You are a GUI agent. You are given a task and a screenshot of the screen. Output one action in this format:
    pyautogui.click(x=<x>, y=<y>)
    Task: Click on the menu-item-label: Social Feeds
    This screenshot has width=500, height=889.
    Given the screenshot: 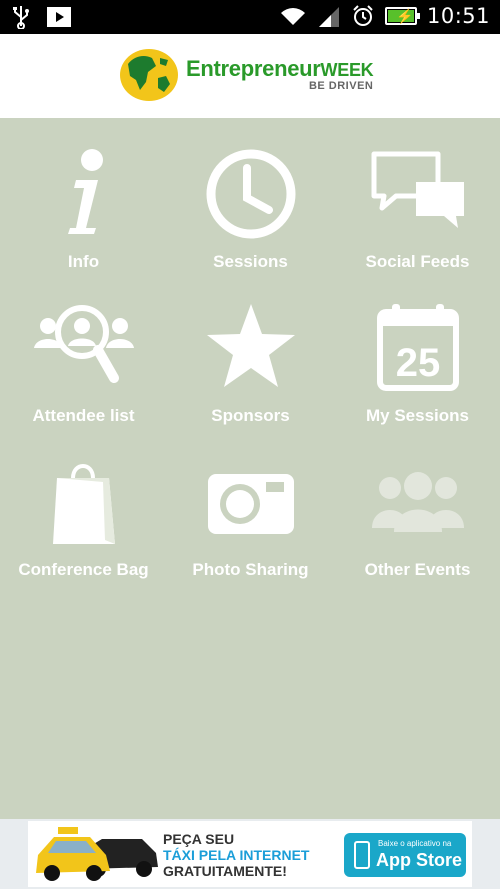 What is the action you would take?
    pyautogui.click(x=417, y=261)
    